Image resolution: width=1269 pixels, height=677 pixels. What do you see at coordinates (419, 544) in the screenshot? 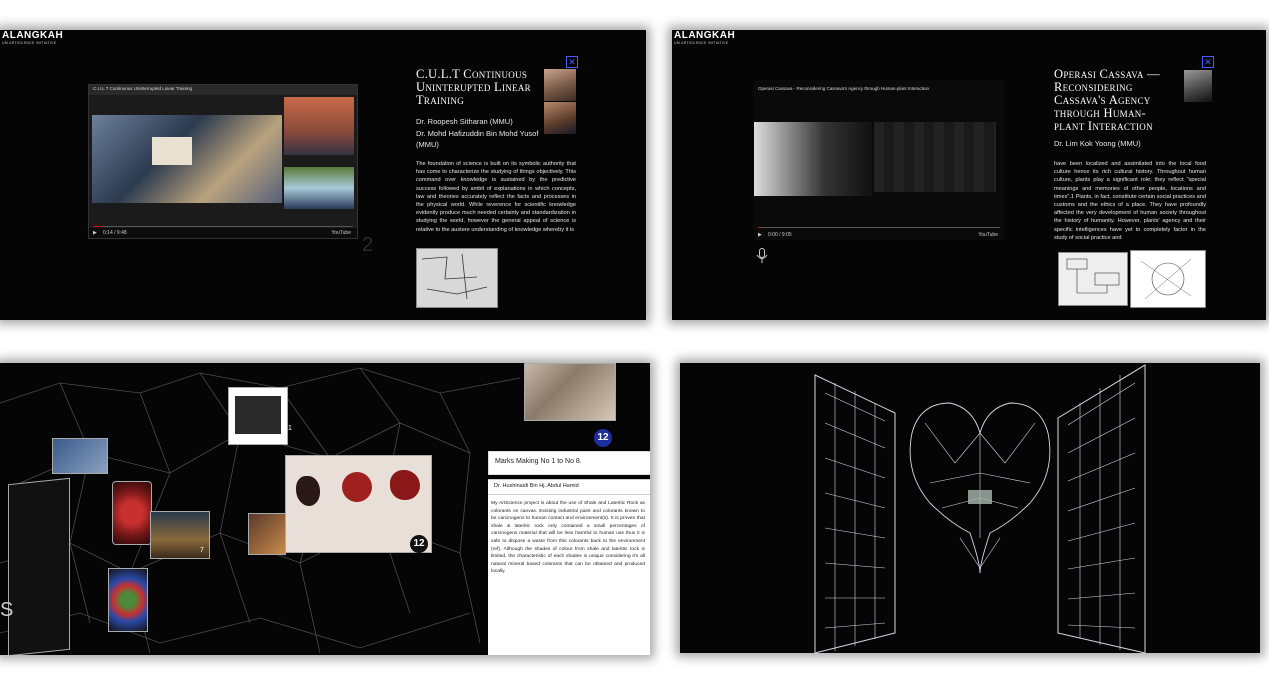
I see `tile-number-badge: 12` at bounding box center [419, 544].